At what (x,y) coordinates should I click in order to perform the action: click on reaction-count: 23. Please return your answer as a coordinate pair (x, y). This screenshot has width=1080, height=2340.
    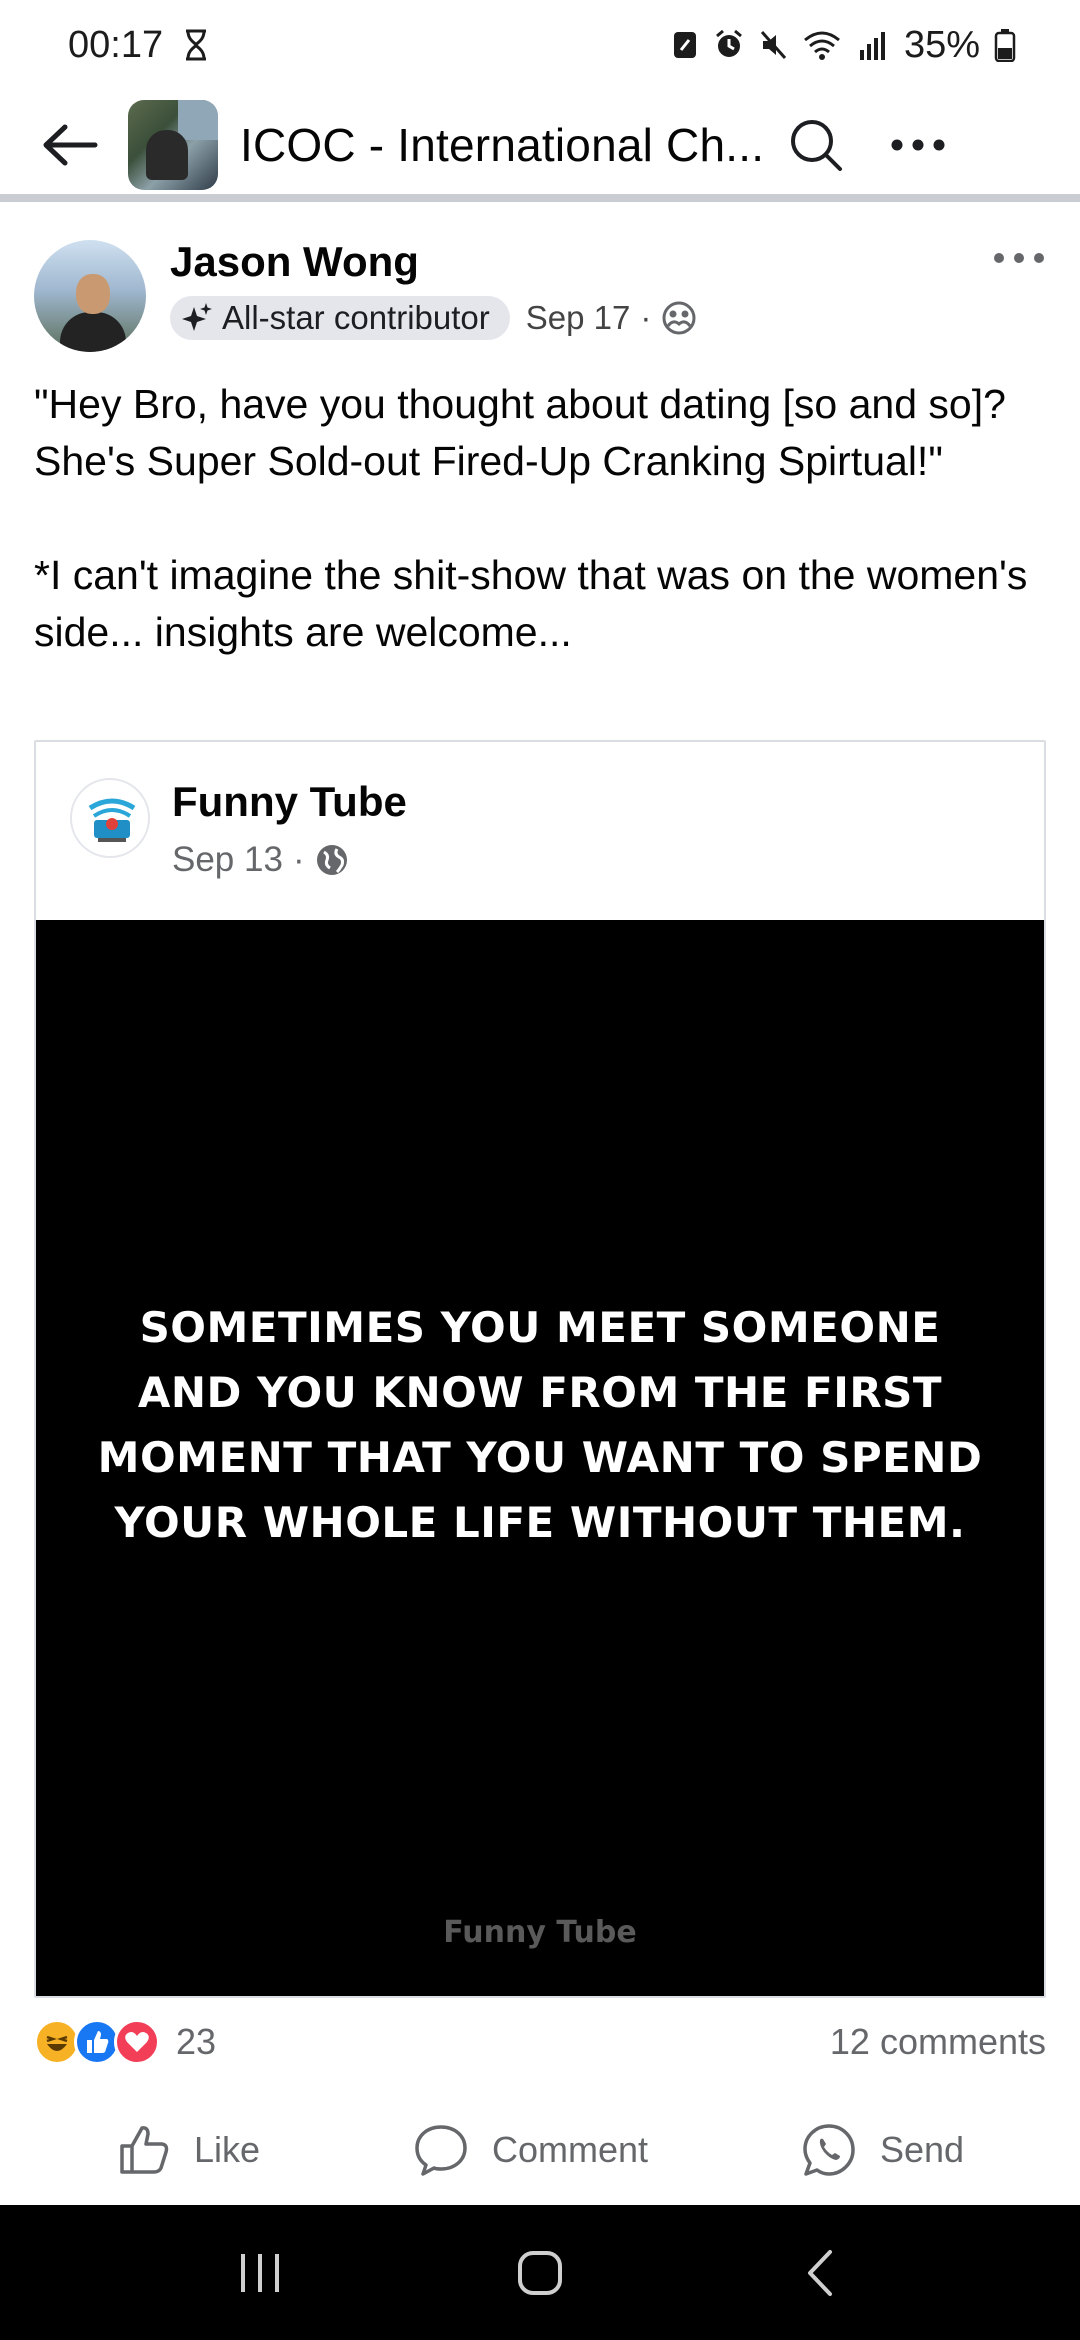
    Looking at the image, I should click on (196, 2042).